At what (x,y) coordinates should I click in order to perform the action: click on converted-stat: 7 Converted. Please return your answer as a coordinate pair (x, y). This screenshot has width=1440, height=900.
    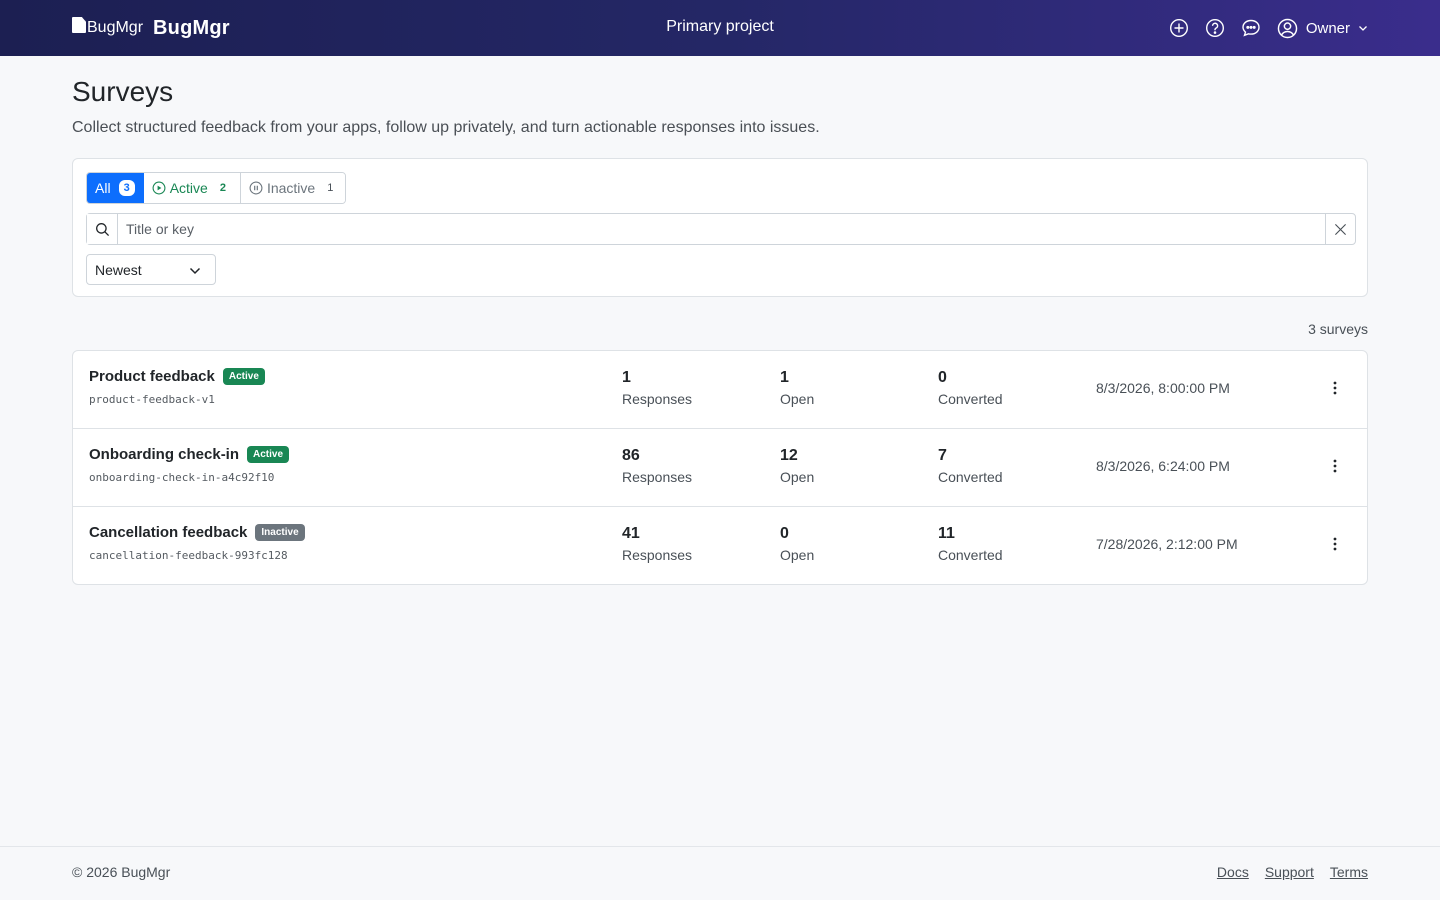
    Looking at the image, I should click on (970, 466).